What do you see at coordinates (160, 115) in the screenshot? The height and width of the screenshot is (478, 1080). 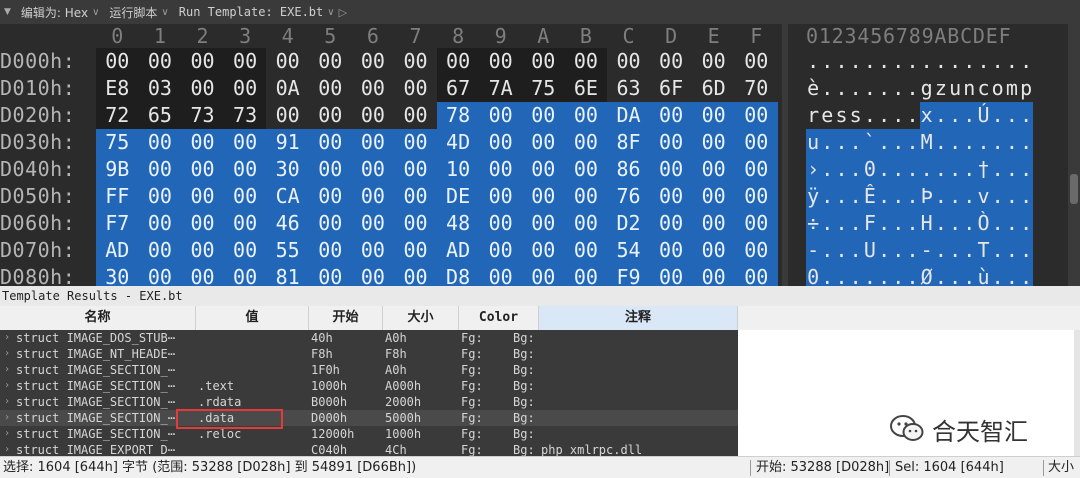 I see `hex-byte: 65` at bounding box center [160, 115].